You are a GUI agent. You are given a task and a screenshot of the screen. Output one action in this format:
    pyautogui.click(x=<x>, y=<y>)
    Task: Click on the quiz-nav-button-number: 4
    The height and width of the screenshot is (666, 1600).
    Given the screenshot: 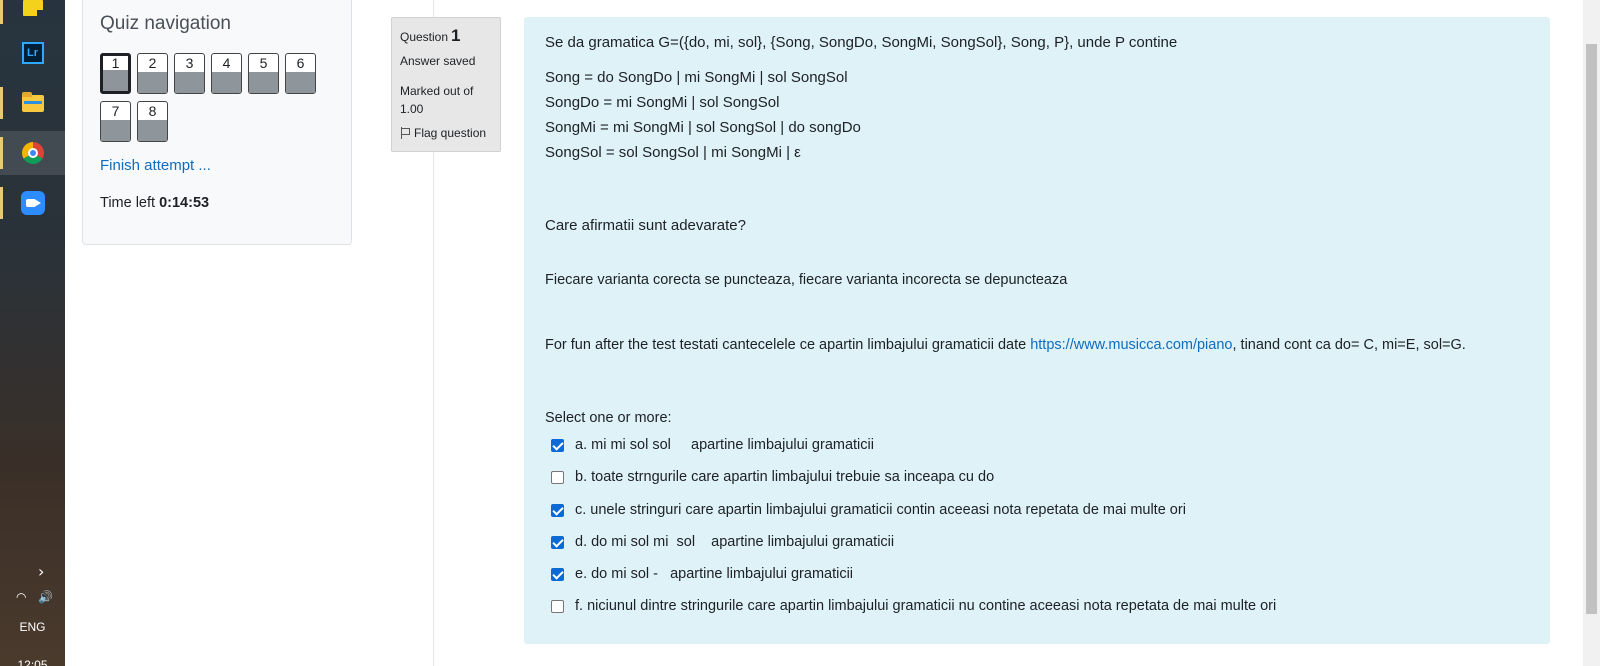 What is the action you would take?
    pyautogui.click(x=226, y=63)
    